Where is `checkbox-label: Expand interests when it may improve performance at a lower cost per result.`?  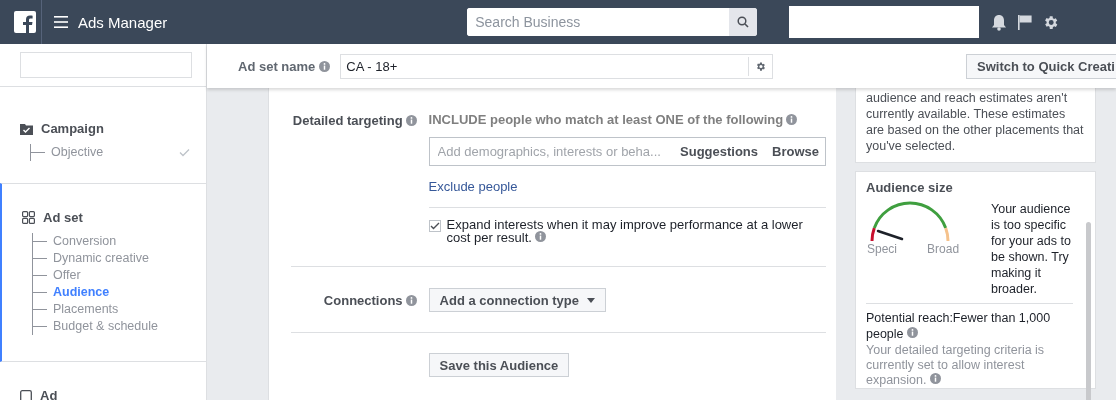
checkbox-label: Expand interests when it may improve performance at a lower cost per result. is located at coordinates (625, 231).